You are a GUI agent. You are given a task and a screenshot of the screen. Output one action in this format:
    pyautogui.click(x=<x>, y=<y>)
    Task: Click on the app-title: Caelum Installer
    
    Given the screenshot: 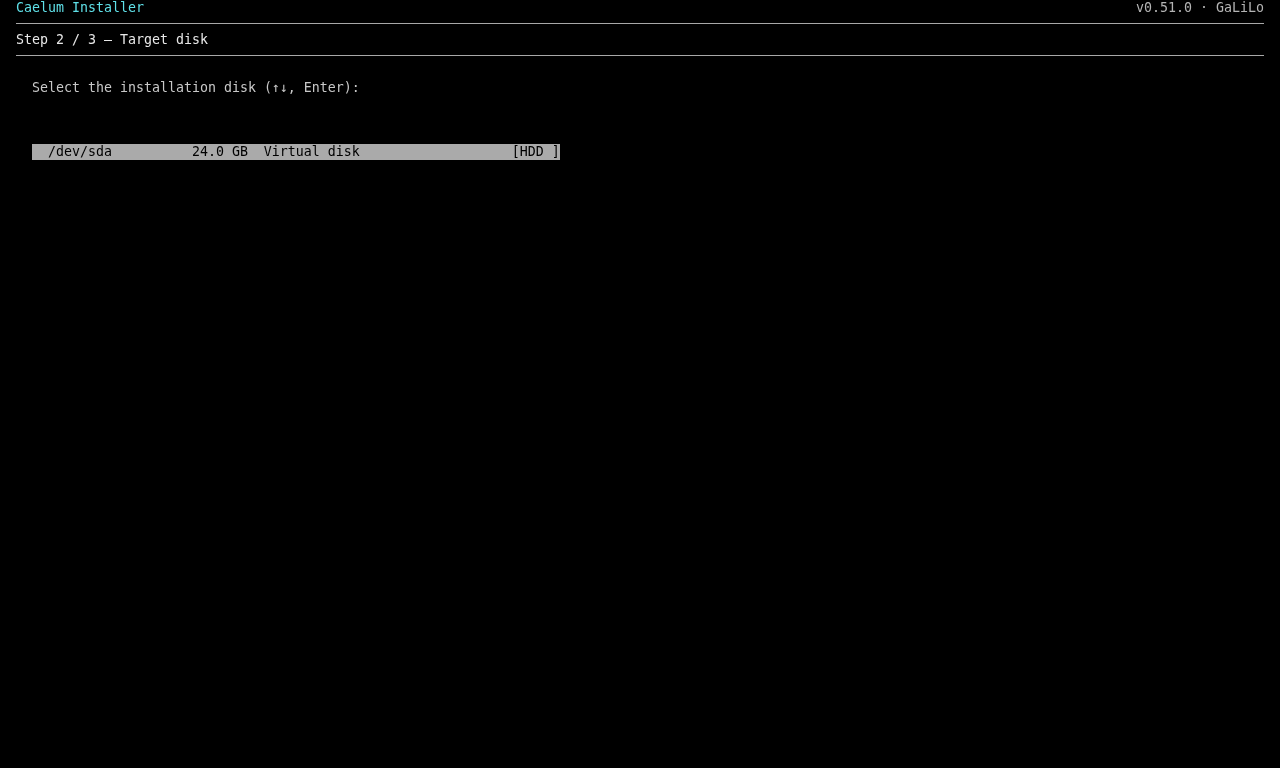 What is the action you would take?
    pyautogui.click(x=80, y=8)
    